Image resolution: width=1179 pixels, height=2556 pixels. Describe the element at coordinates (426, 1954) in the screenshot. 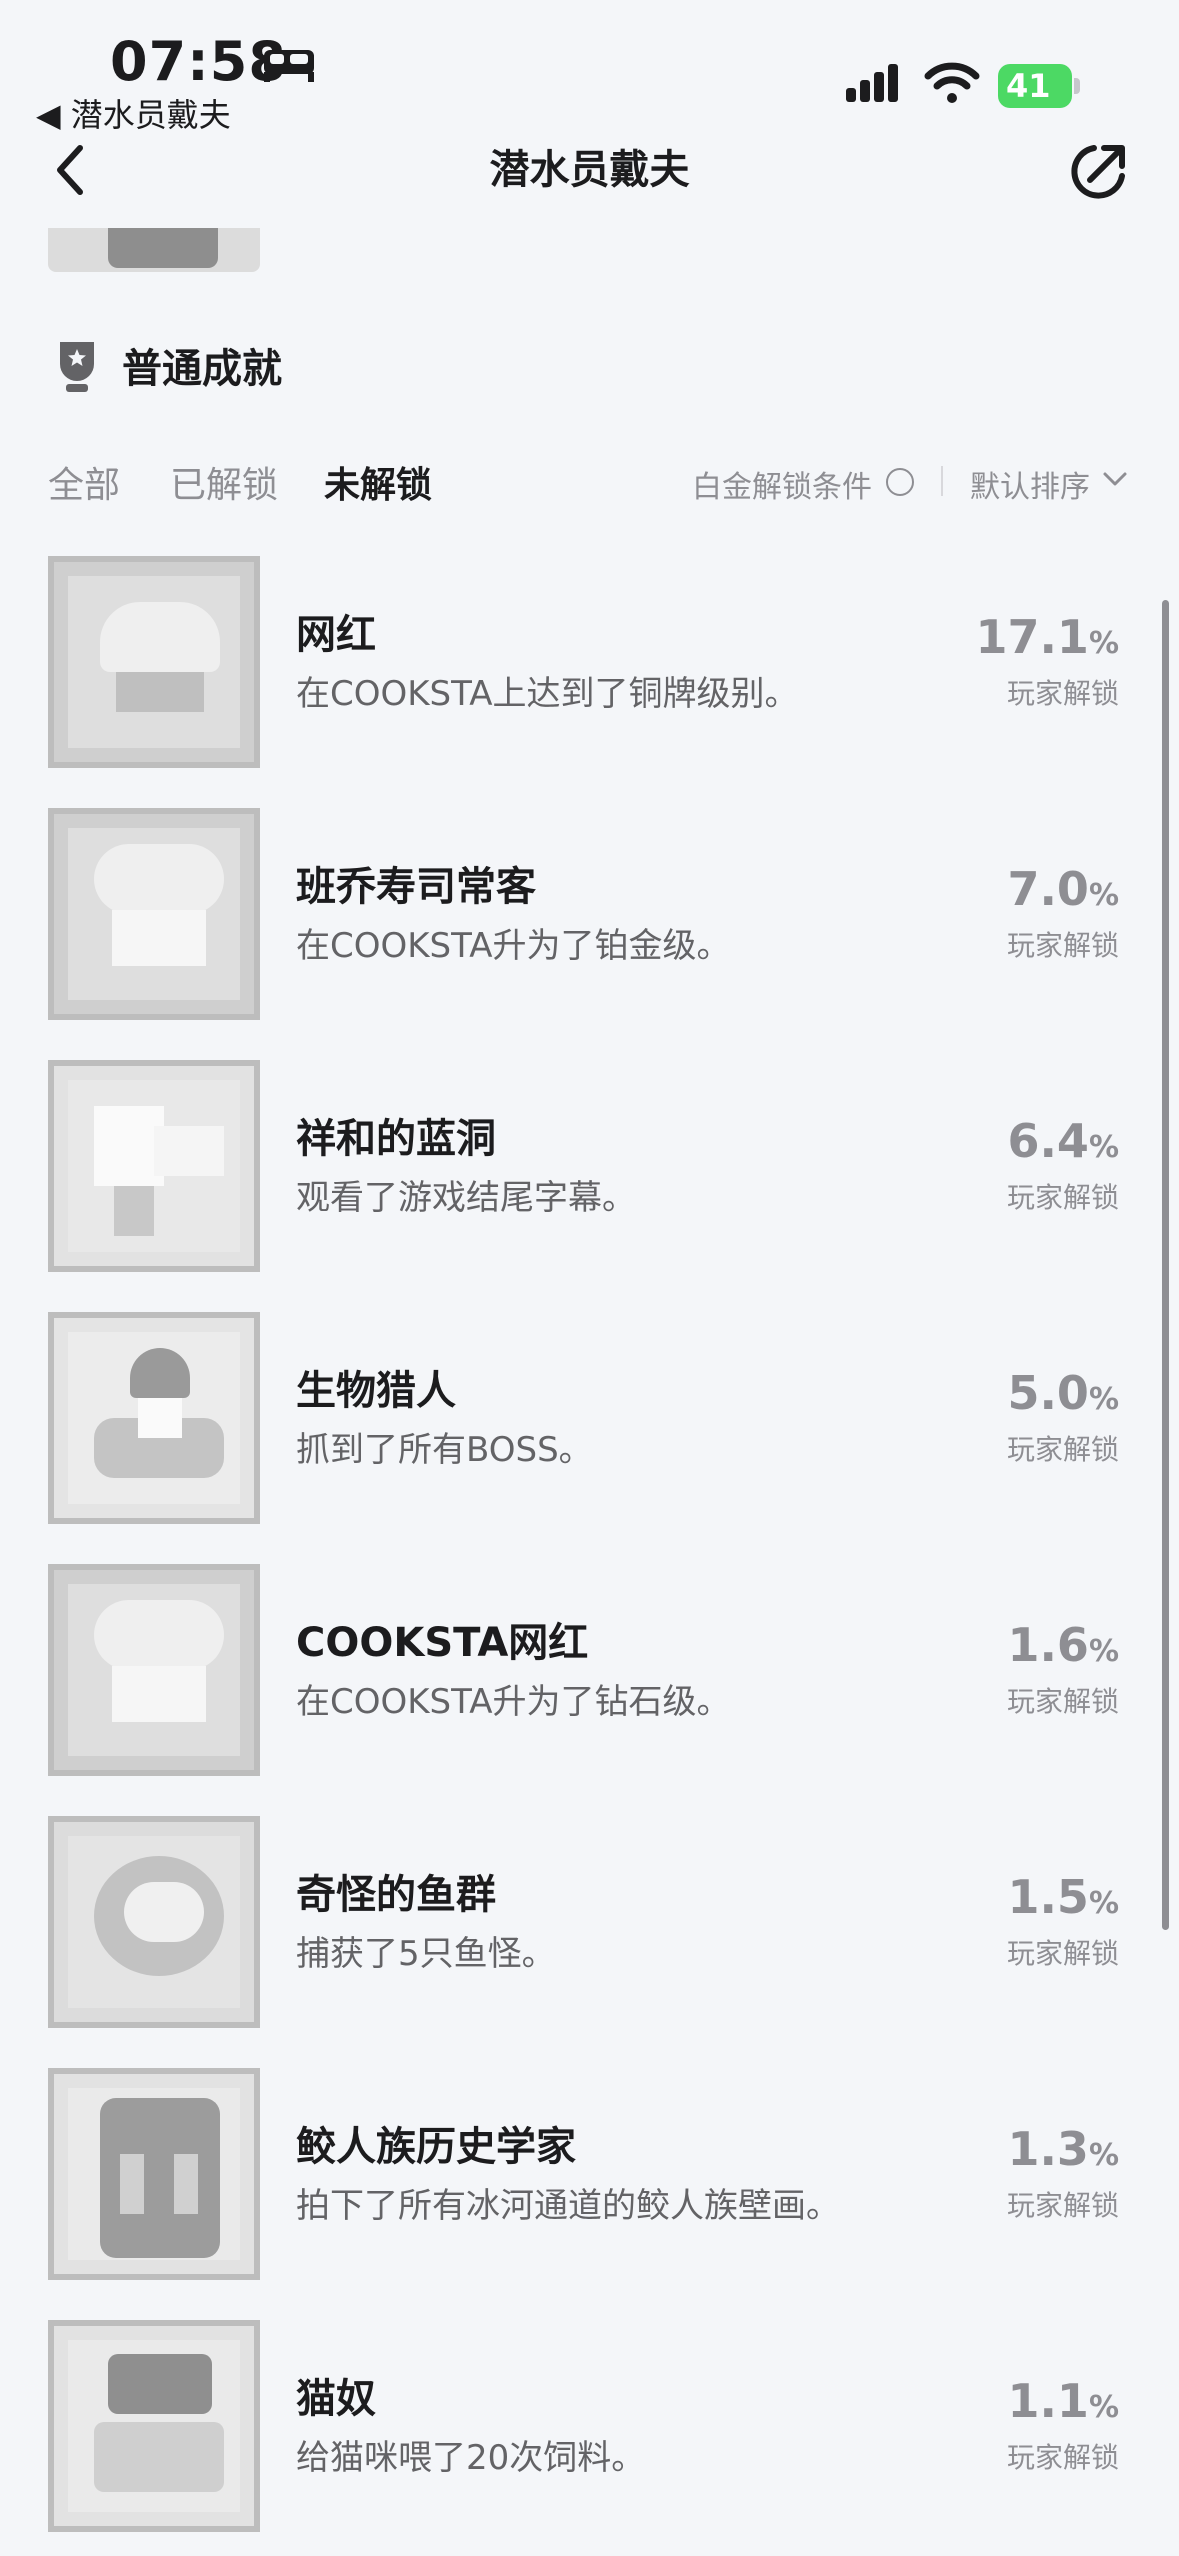

I see `achievement-description: 捕获了5只鱼怪。` at that location.